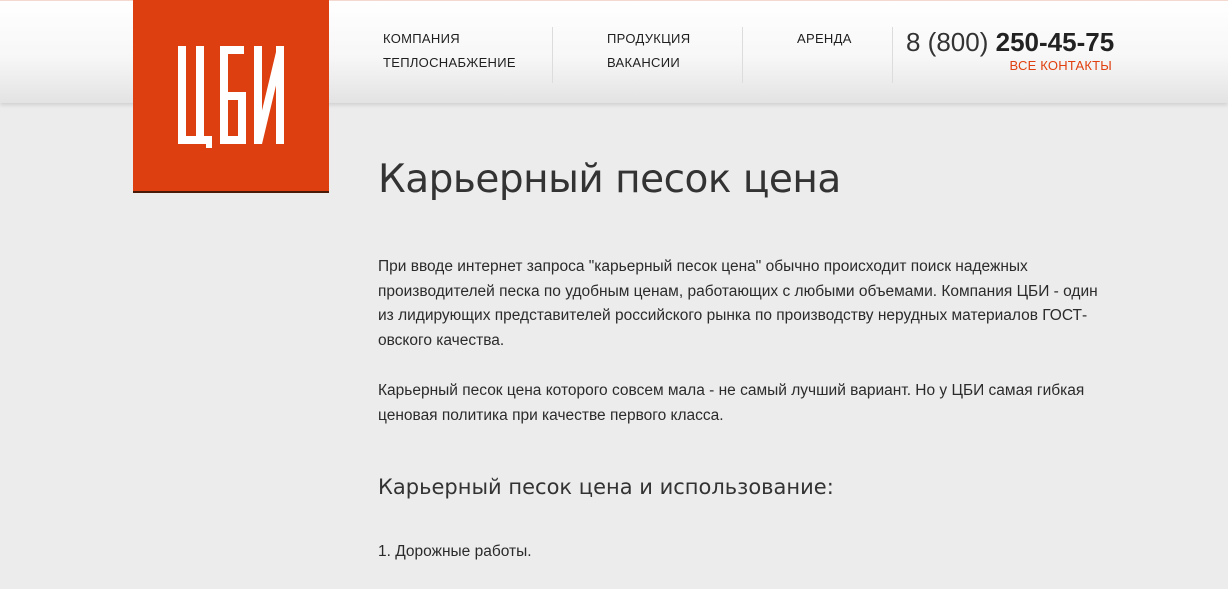  Describe the element at coordinates (455, 551) in the screenshot. I see `list-item: 1. Дорожные работы.` at that location.